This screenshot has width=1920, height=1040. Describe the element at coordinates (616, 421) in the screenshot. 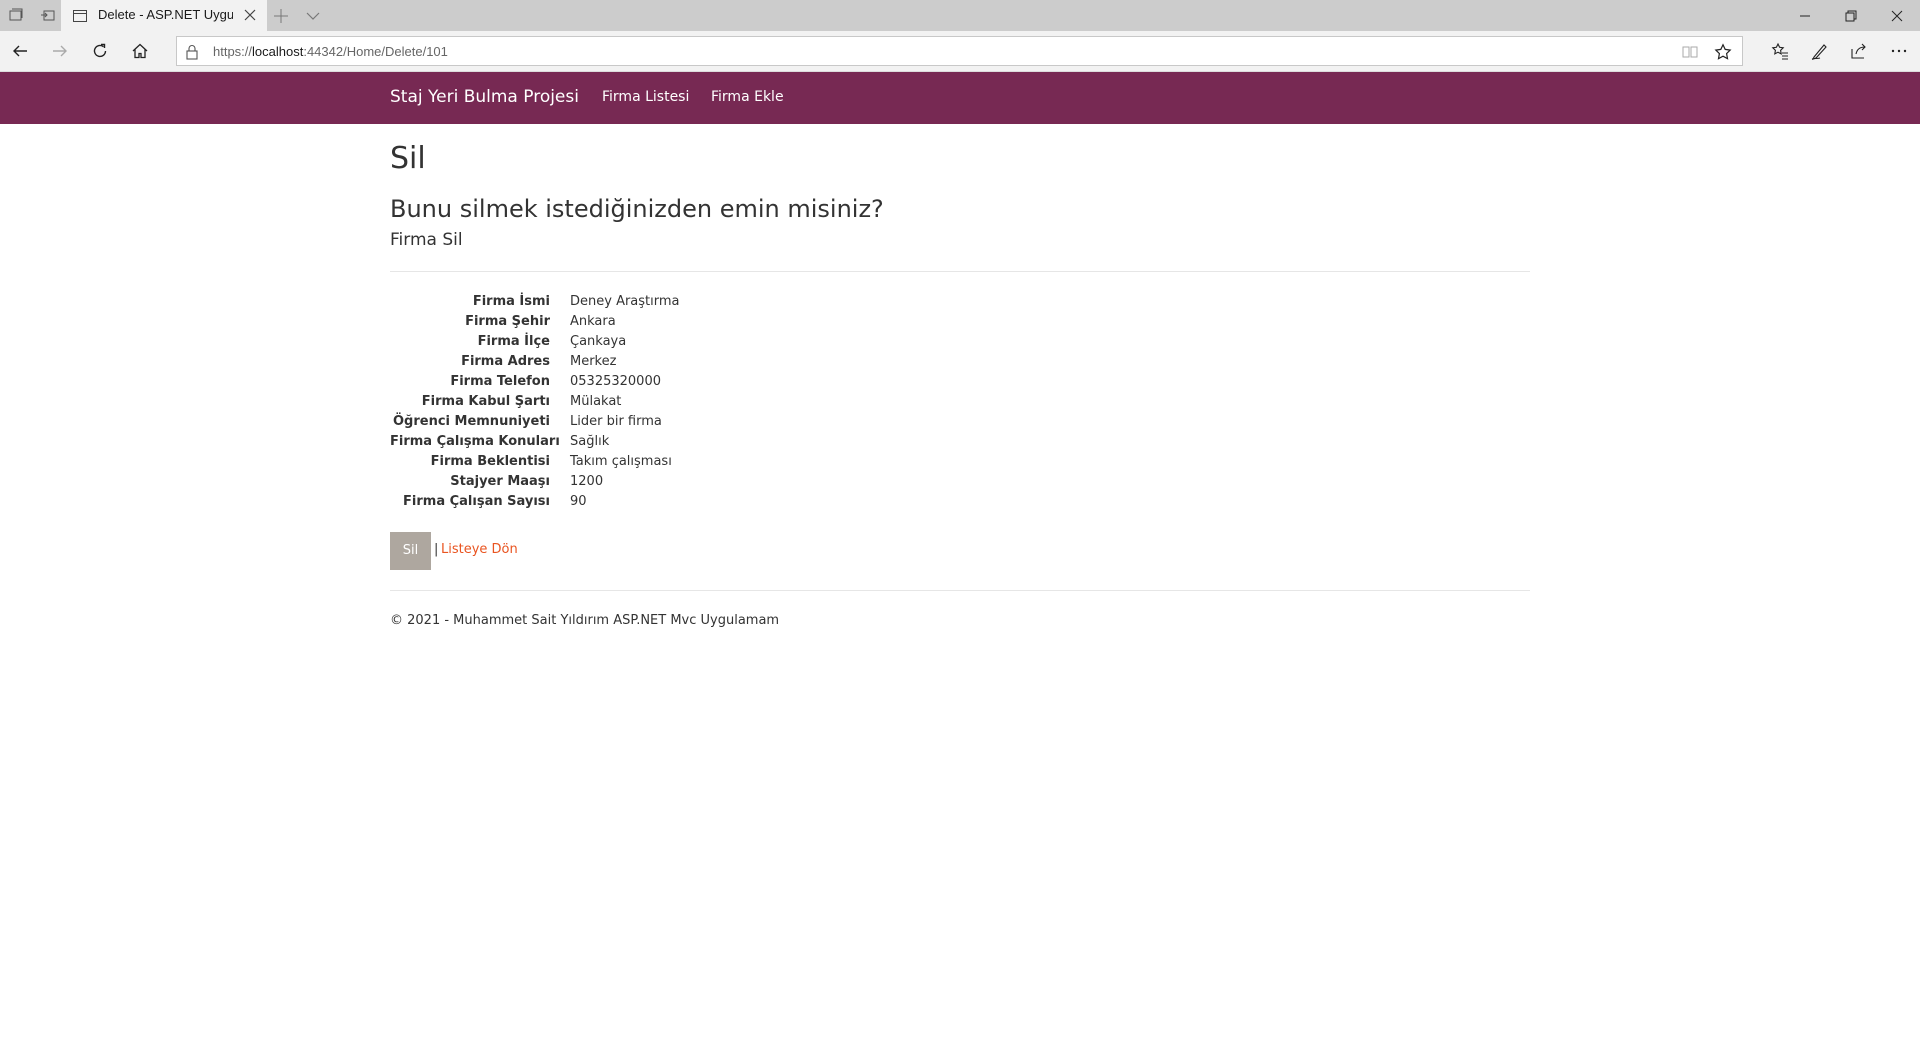

I see `field-value: Lider bir firma` at that location.